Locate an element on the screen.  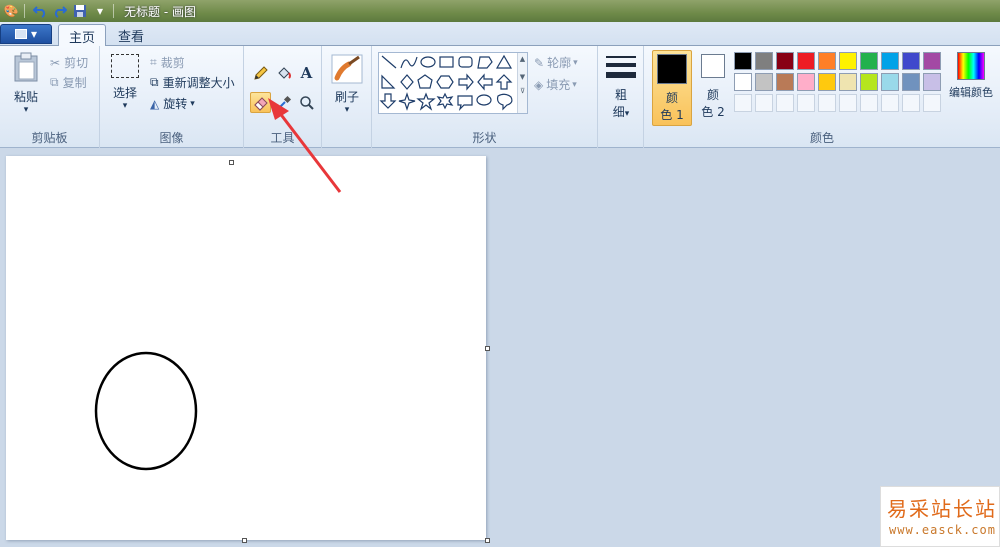
watermark: 易采站长站 www.easck.com is located at coordinates (940, 516).